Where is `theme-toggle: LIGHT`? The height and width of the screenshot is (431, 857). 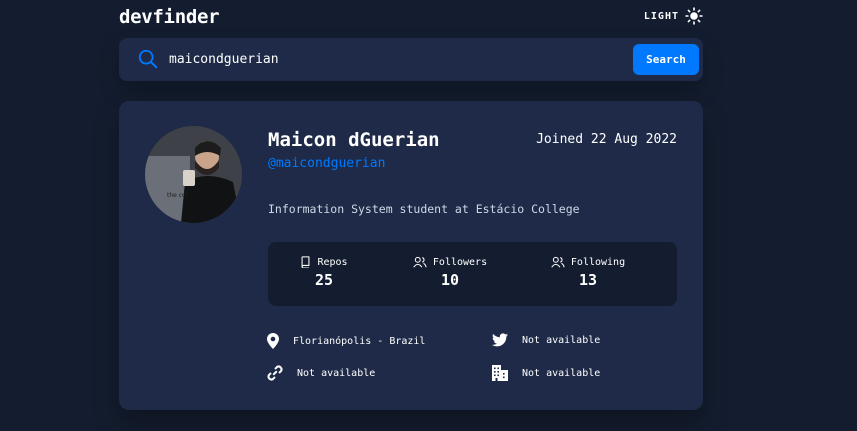 theme-toggle: LIGHT is located at coordinates (673, 16).